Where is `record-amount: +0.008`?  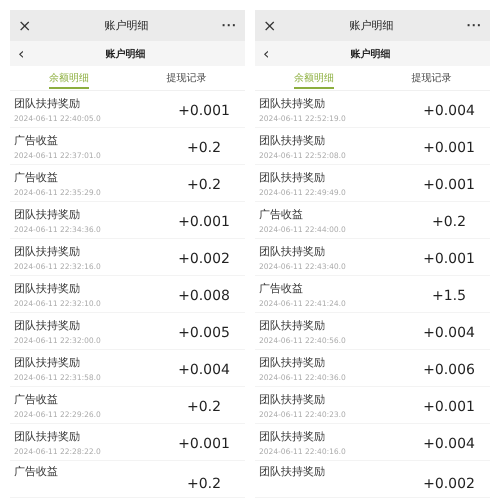
record-amount: +0.008 is located at coordinates (204, 295).